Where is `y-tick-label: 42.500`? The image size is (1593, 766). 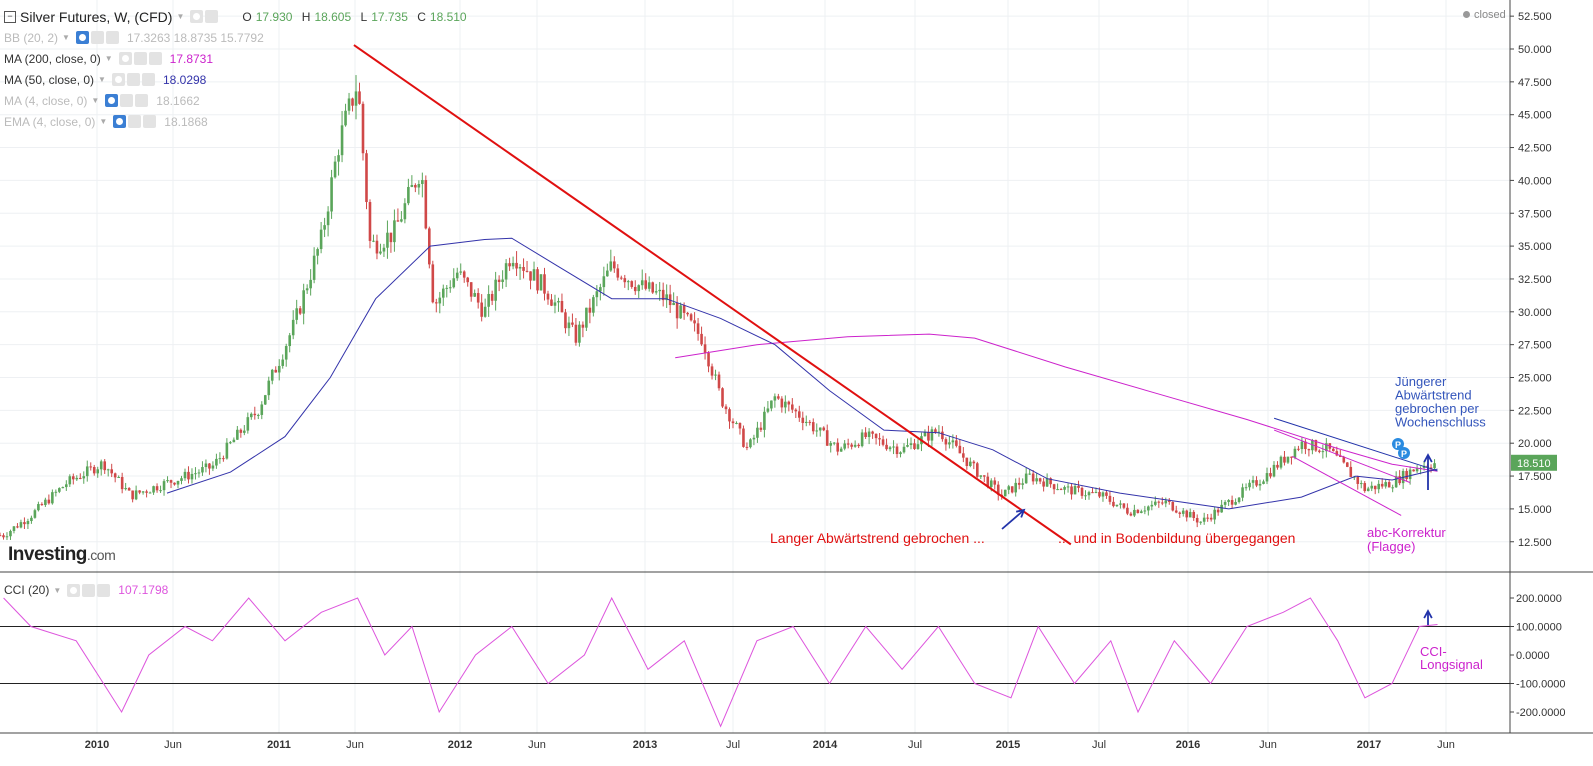 y-tick-label: 42.500 is located at coordinates (1535, 149).